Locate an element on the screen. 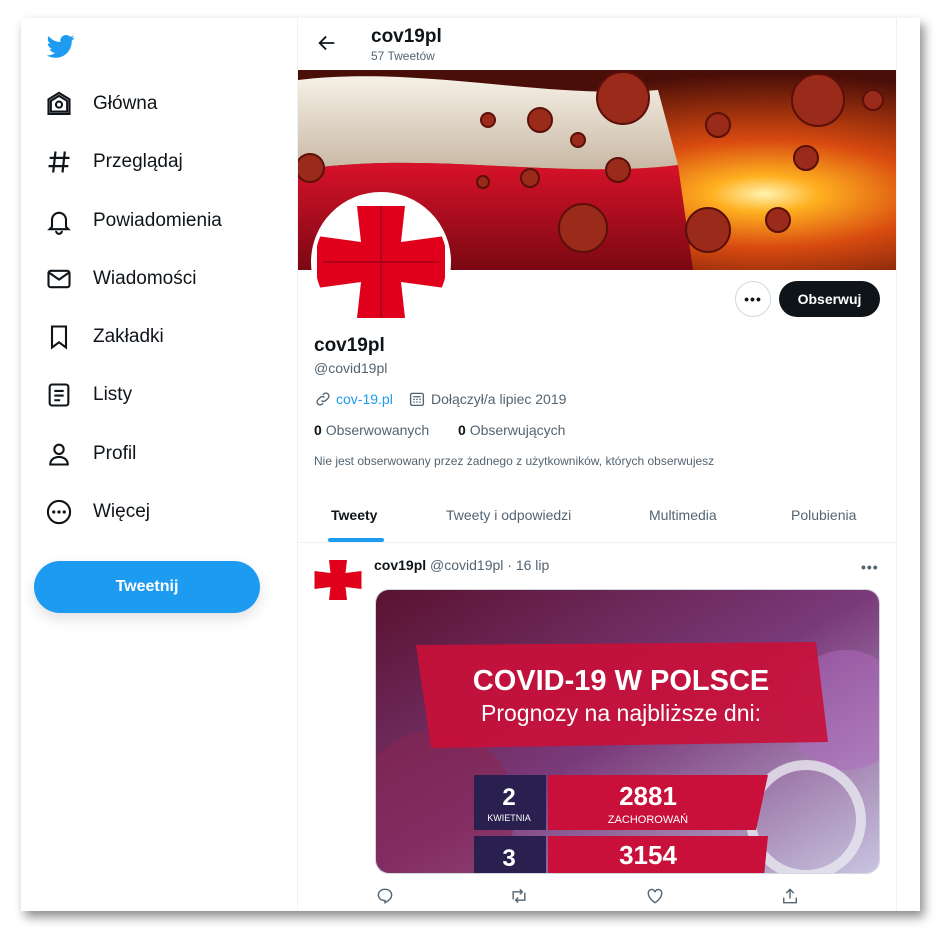 The height and width of the screenshot is (933, 942). hashtag-icon is located at coordinates (59, 162).